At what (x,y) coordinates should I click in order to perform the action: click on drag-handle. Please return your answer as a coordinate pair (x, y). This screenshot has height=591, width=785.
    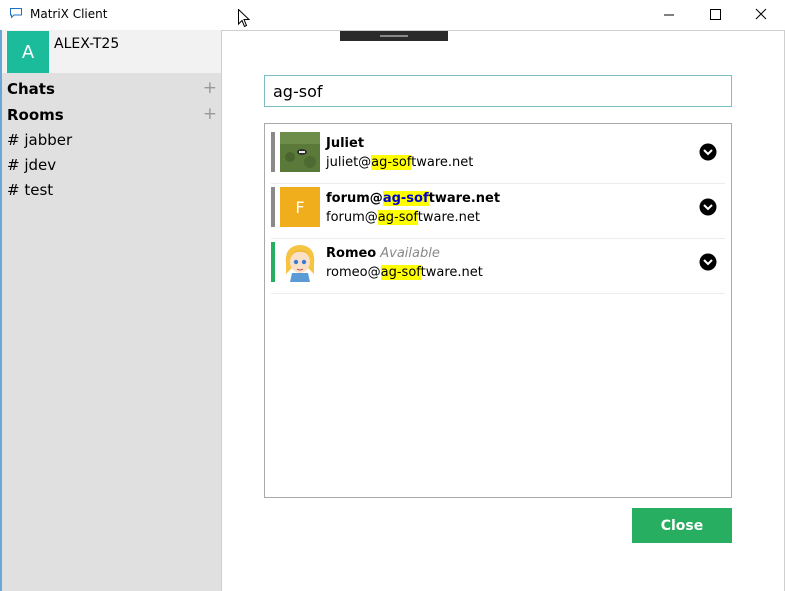
    Looking at the image, I should click on (394, 36).